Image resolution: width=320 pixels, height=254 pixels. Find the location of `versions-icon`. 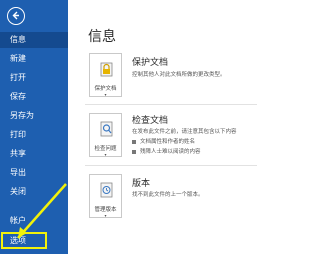

versions-icon is located at coordinates (106, 190).